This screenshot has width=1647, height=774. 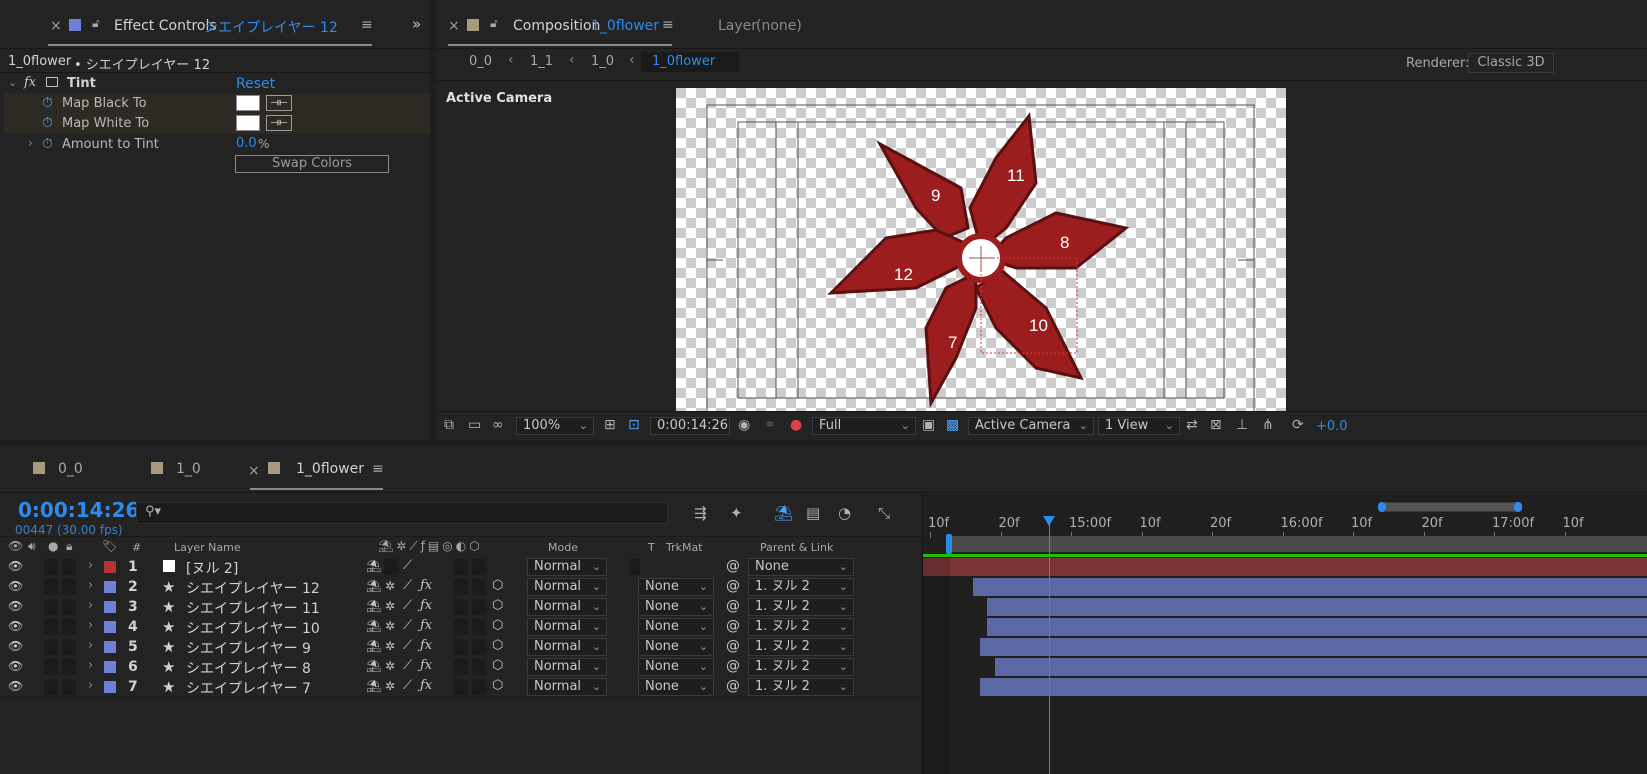 What do you see at coordinates (733, 606) in the screenshot?
I see `pick-whip-icon: @` at bounding box center [733, 606].